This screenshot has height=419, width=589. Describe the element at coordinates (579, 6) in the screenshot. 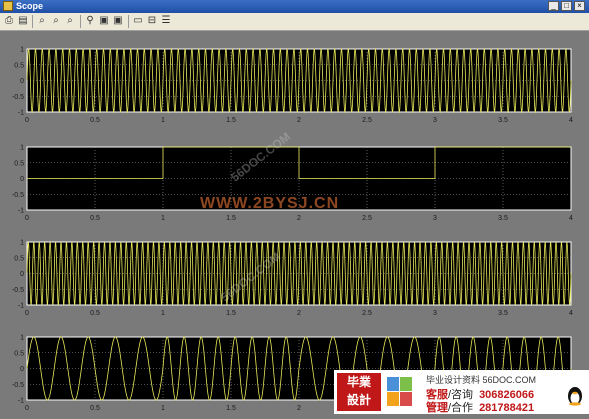

I see `close-button: ×` at that location.